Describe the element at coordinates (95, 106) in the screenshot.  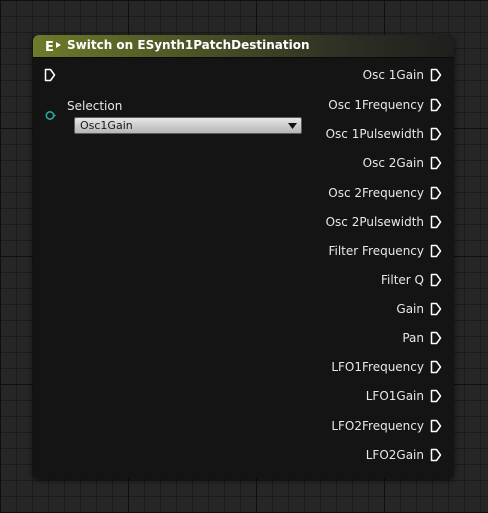
I see `selection-label: Selection` at that location.